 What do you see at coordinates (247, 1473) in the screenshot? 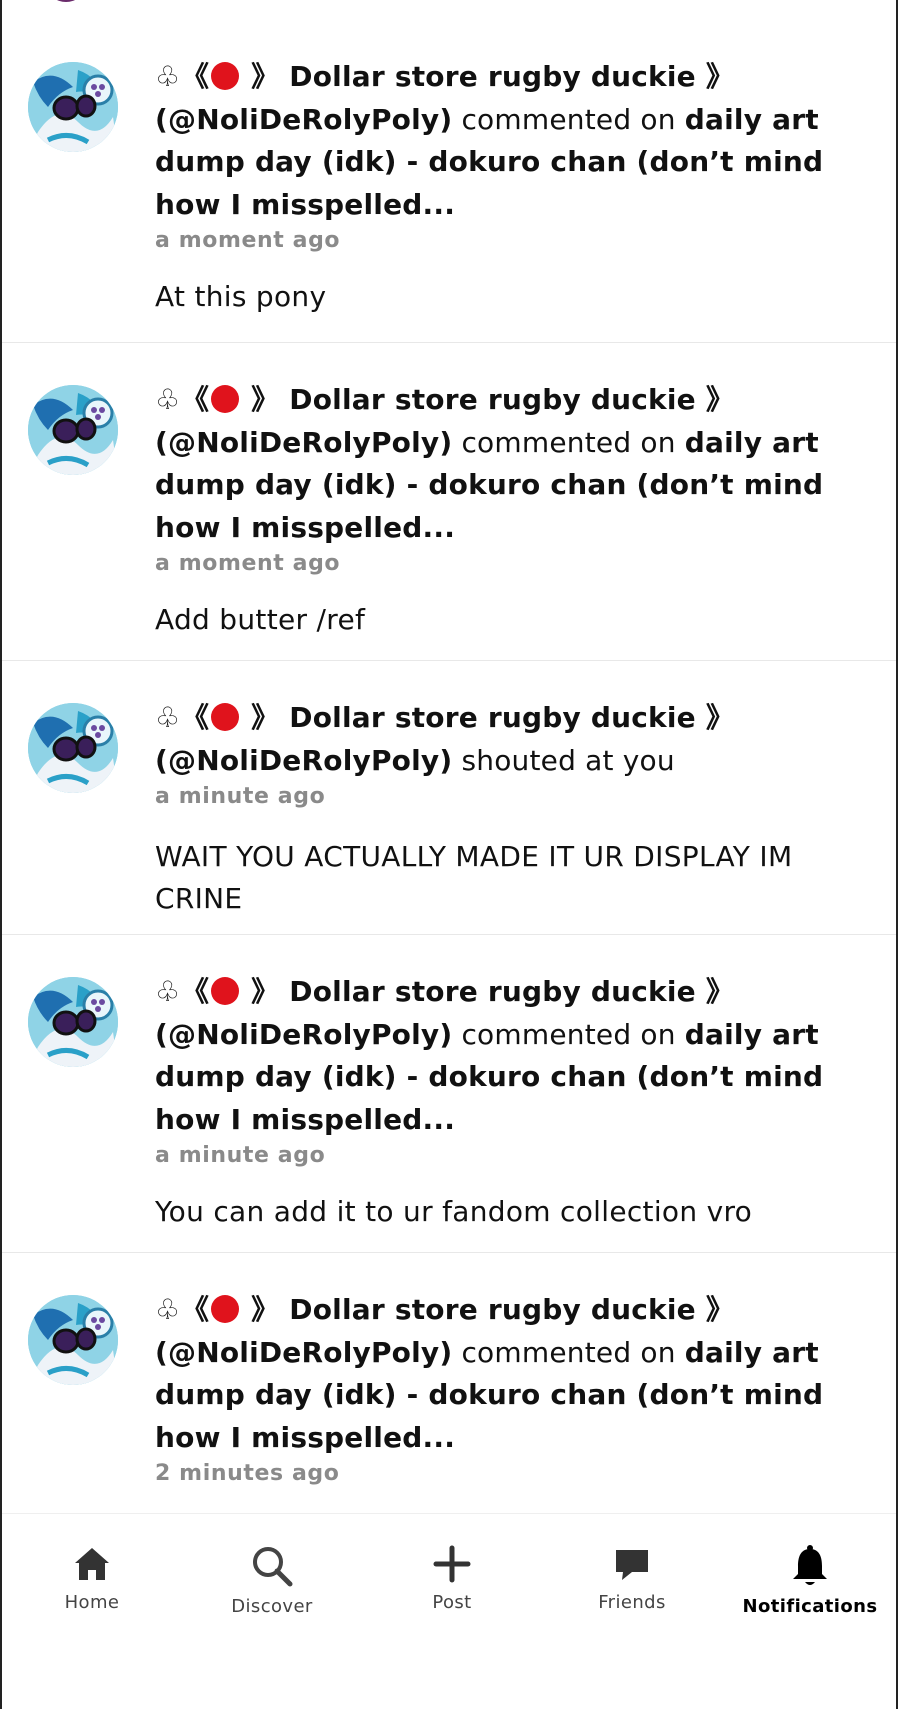
I see `timestamp: 2 minutes ago` at bounding box center [247, 1473].